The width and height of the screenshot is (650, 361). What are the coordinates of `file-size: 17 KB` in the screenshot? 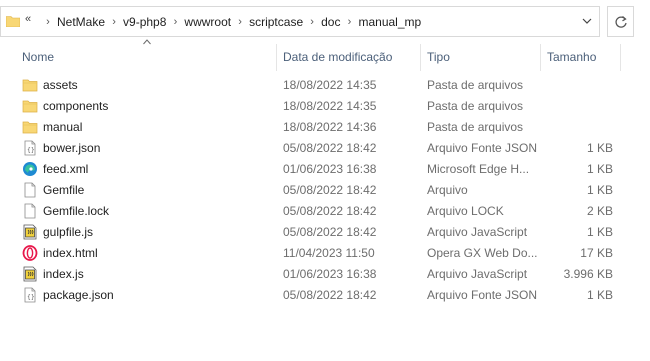 It's located at (596, 253).